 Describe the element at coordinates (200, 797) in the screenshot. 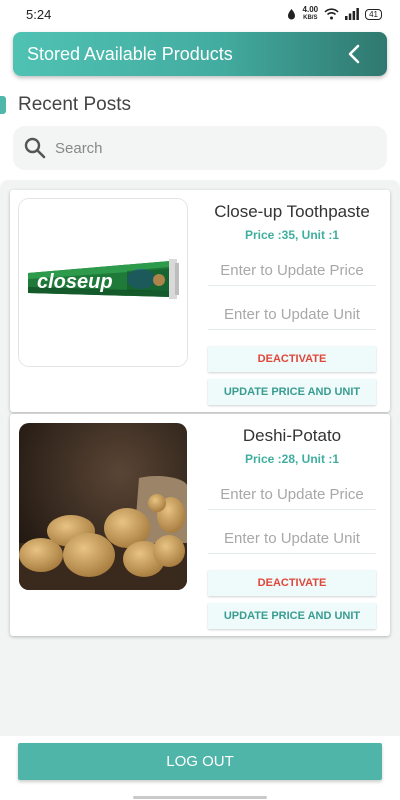

I see `home-indicator` at that location.